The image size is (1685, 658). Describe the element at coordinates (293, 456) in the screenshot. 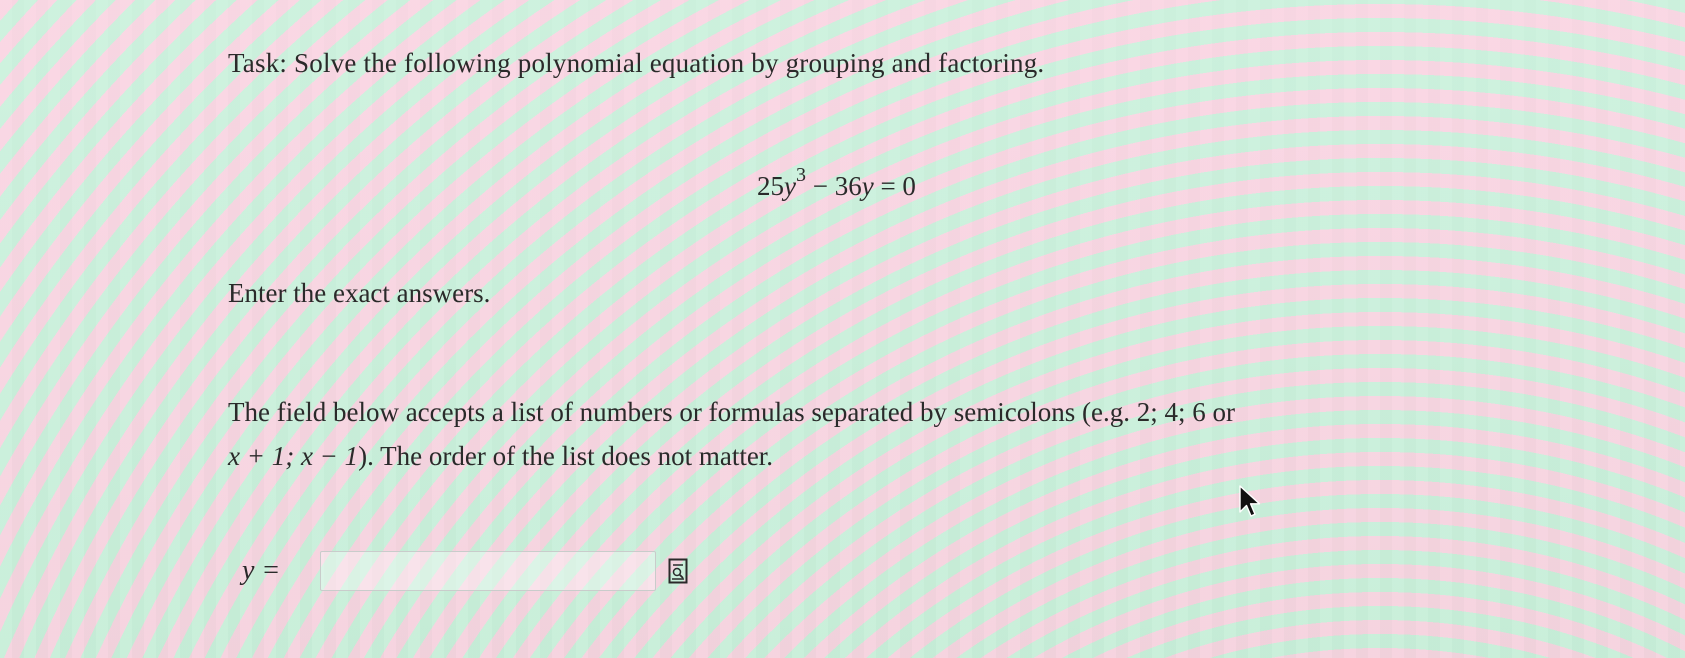

I see `description-example-math: x + 1; x − 1` at that location.